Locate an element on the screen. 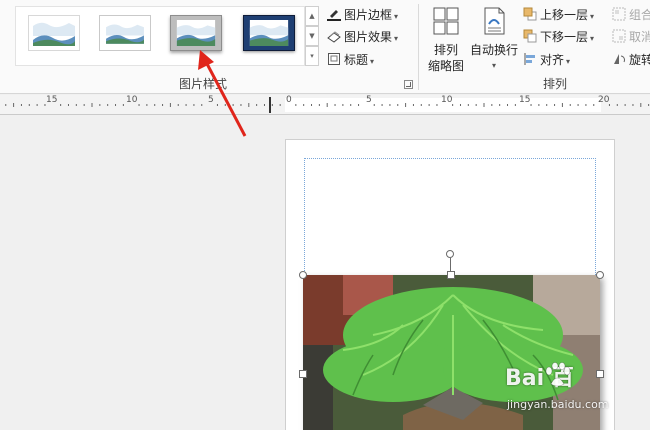  resize-handle-top-right is located at coordinates (600, 275).